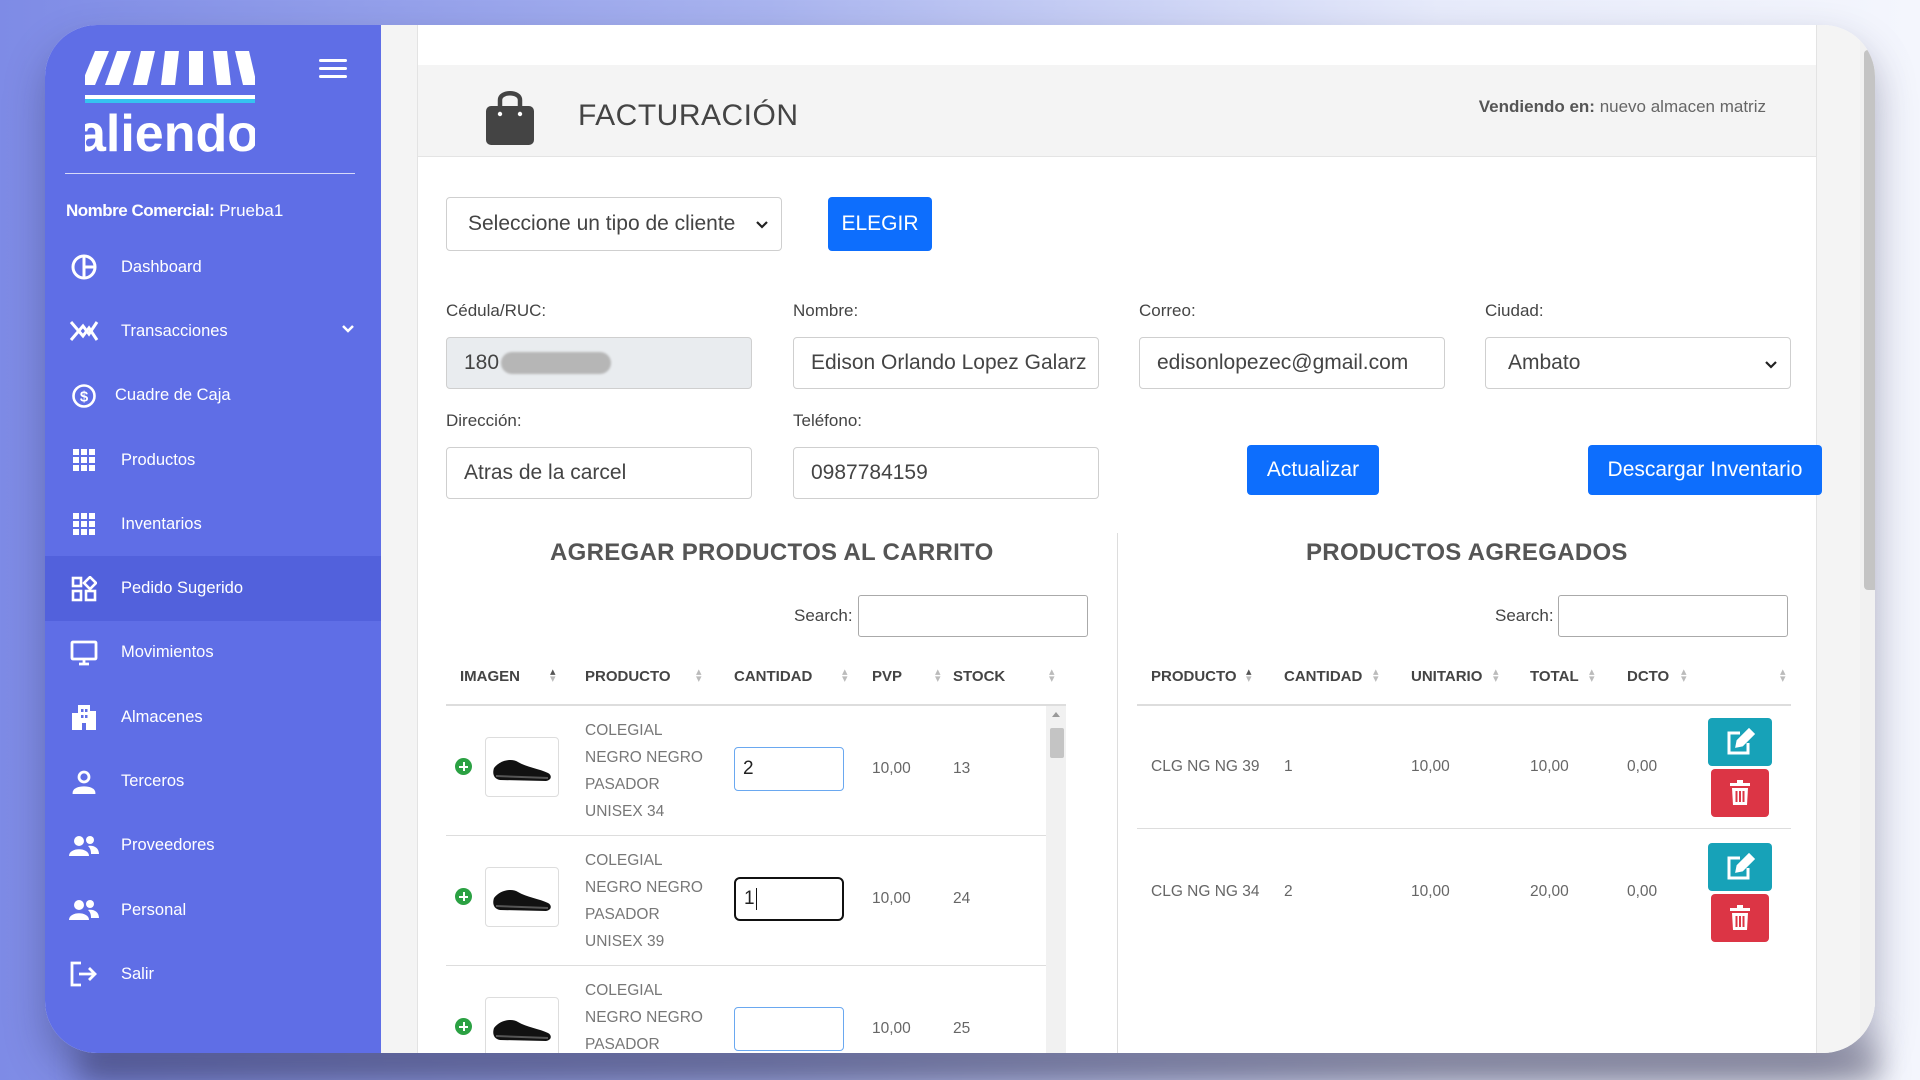  What do you see at coordinates (490, 676) in the screenshot?
I see `cart-col-imagen: IMAGEN` at bounding box center [490, 676].